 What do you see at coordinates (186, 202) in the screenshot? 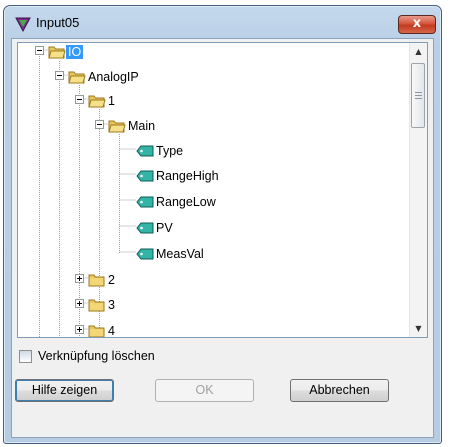
I see `tree-node-label: RangeLow` at bounding box center [186, 202].